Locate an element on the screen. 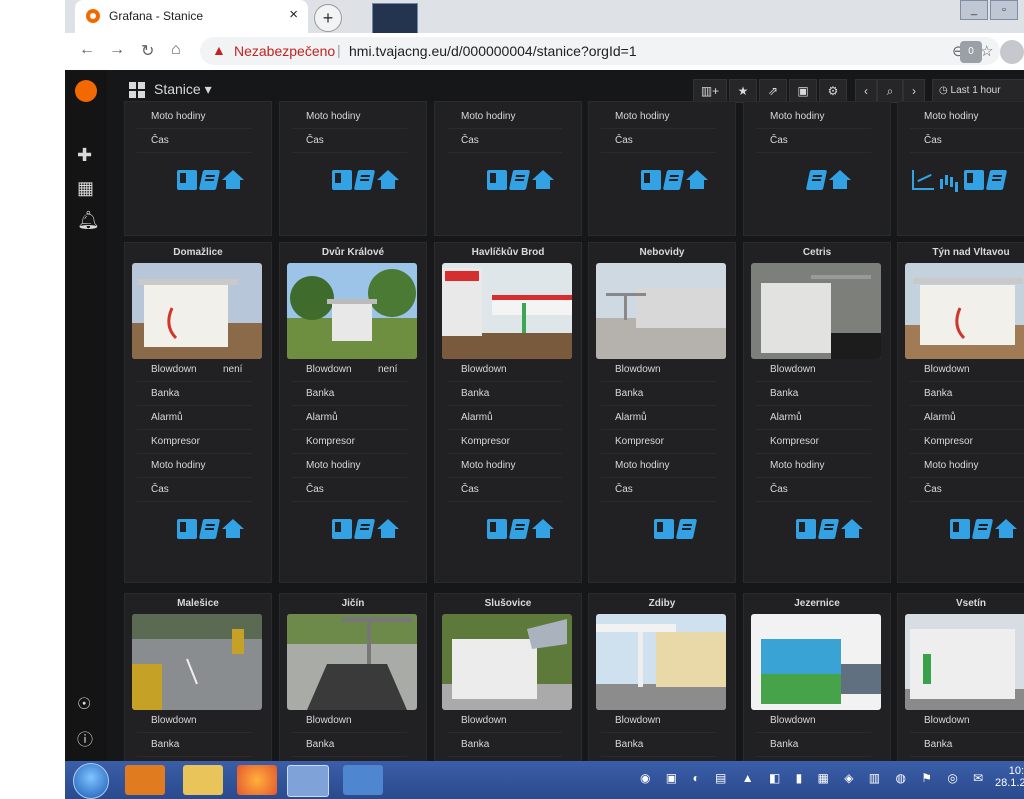 Image resolution: width=1024 pixels, height=799 pixels. table-row: Blowdown is located at coordinates (349, 721).